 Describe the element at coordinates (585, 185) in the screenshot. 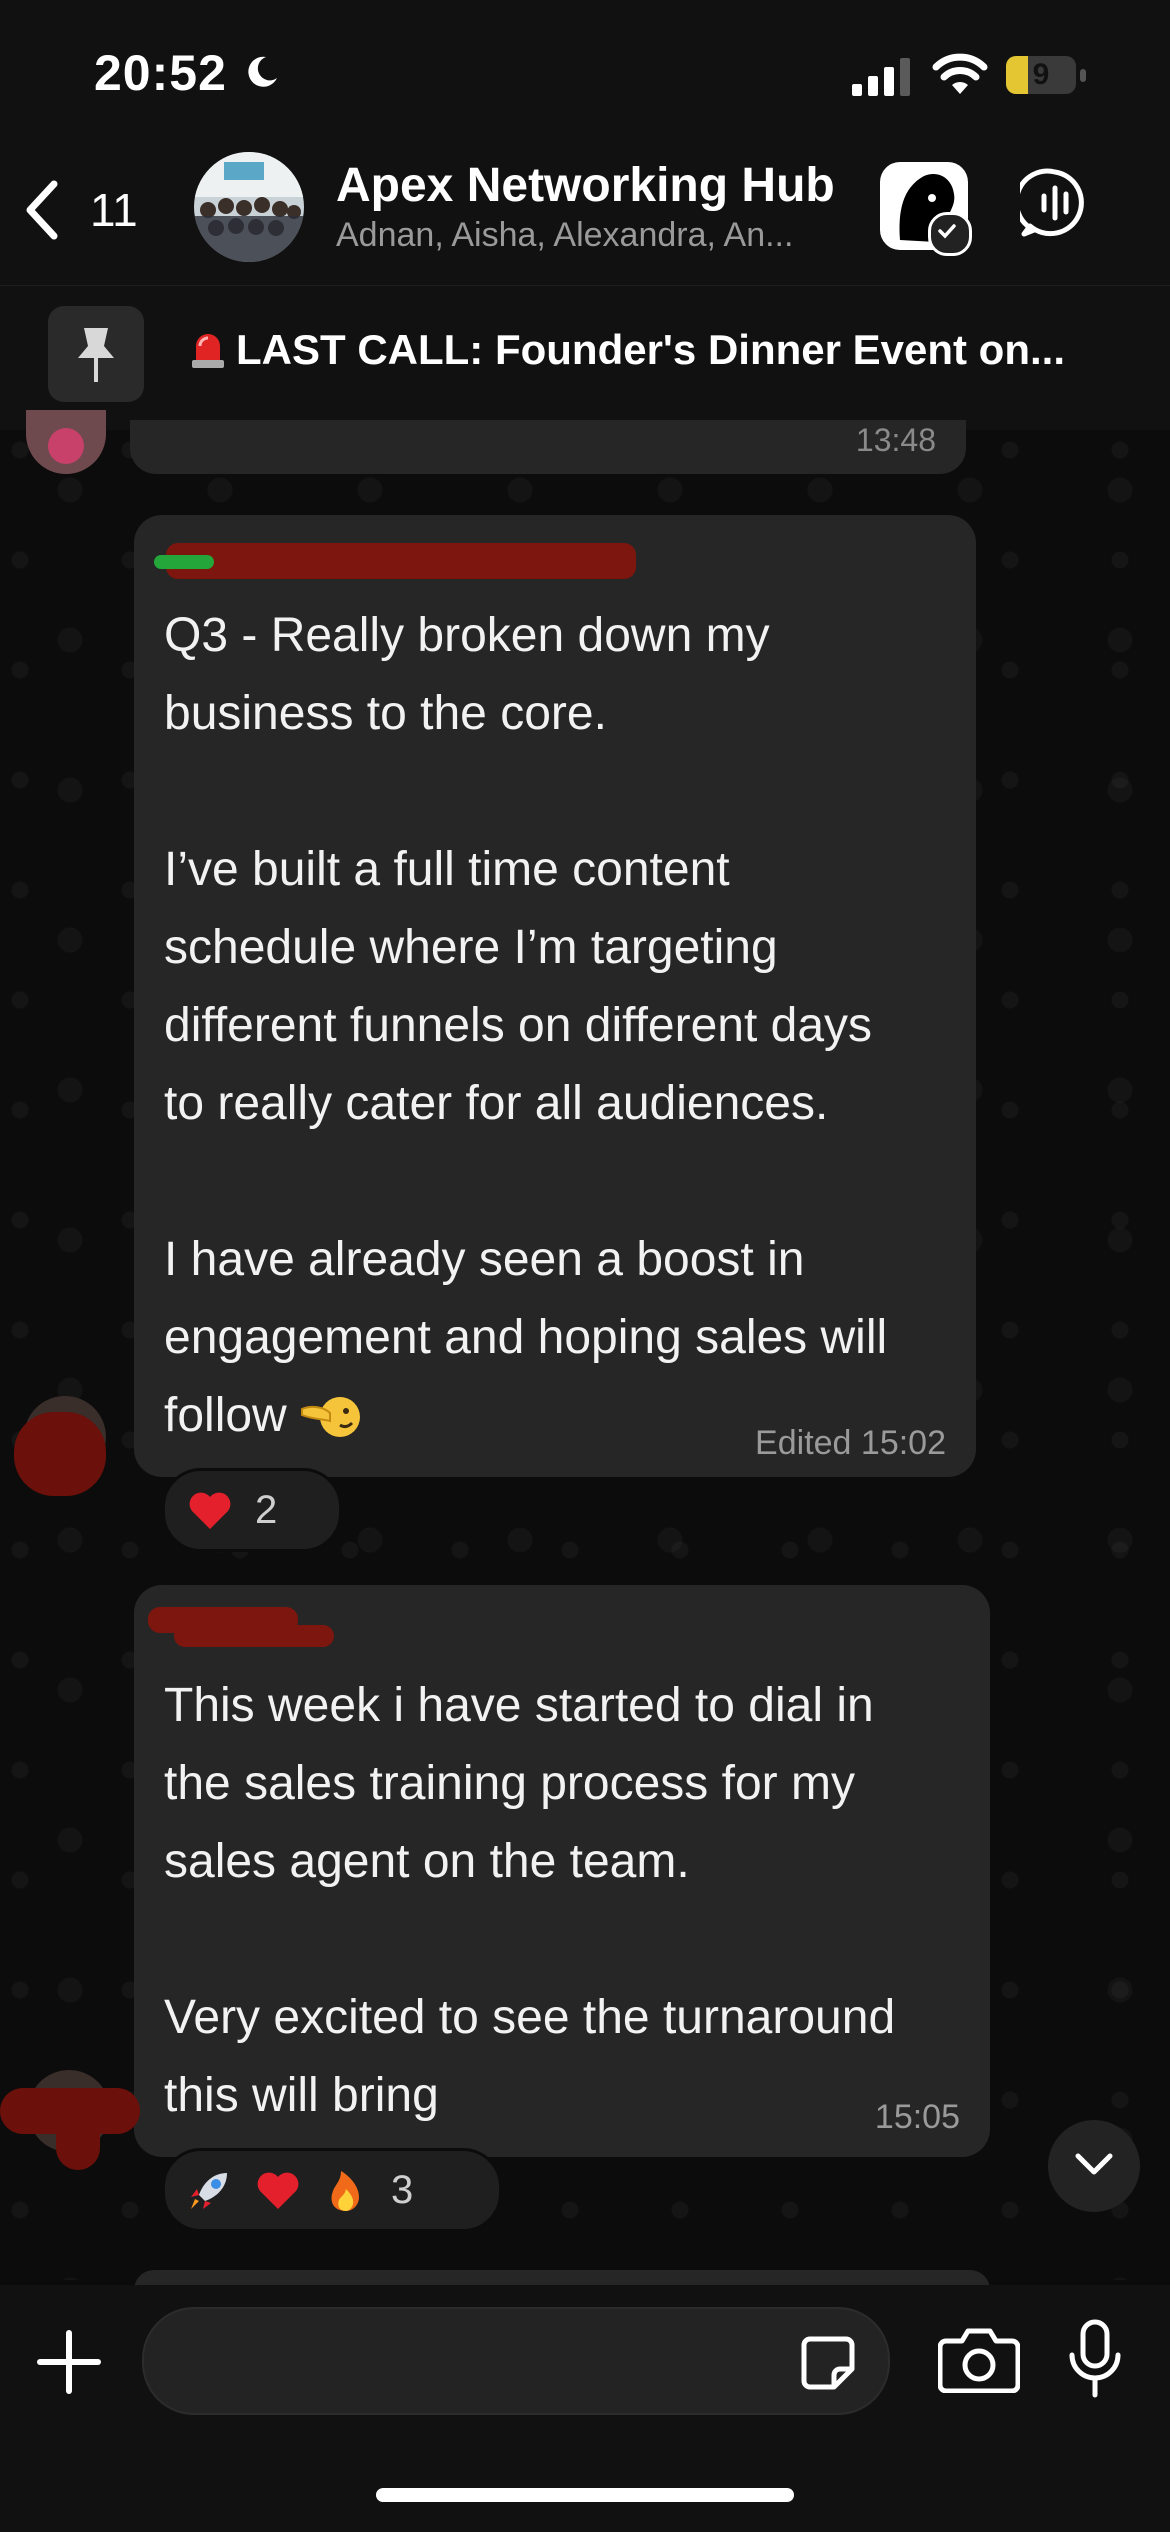

I see `group-name: Apex Networking Hub` at that location.